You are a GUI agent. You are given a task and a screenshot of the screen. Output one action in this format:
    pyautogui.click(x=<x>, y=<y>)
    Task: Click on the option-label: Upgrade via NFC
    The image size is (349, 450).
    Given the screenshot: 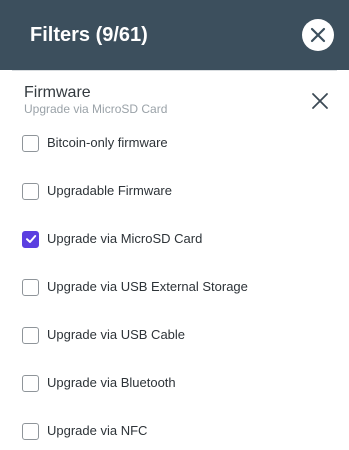 What is the action you would take?
    pyautogui.click(x=97, y=430)
    